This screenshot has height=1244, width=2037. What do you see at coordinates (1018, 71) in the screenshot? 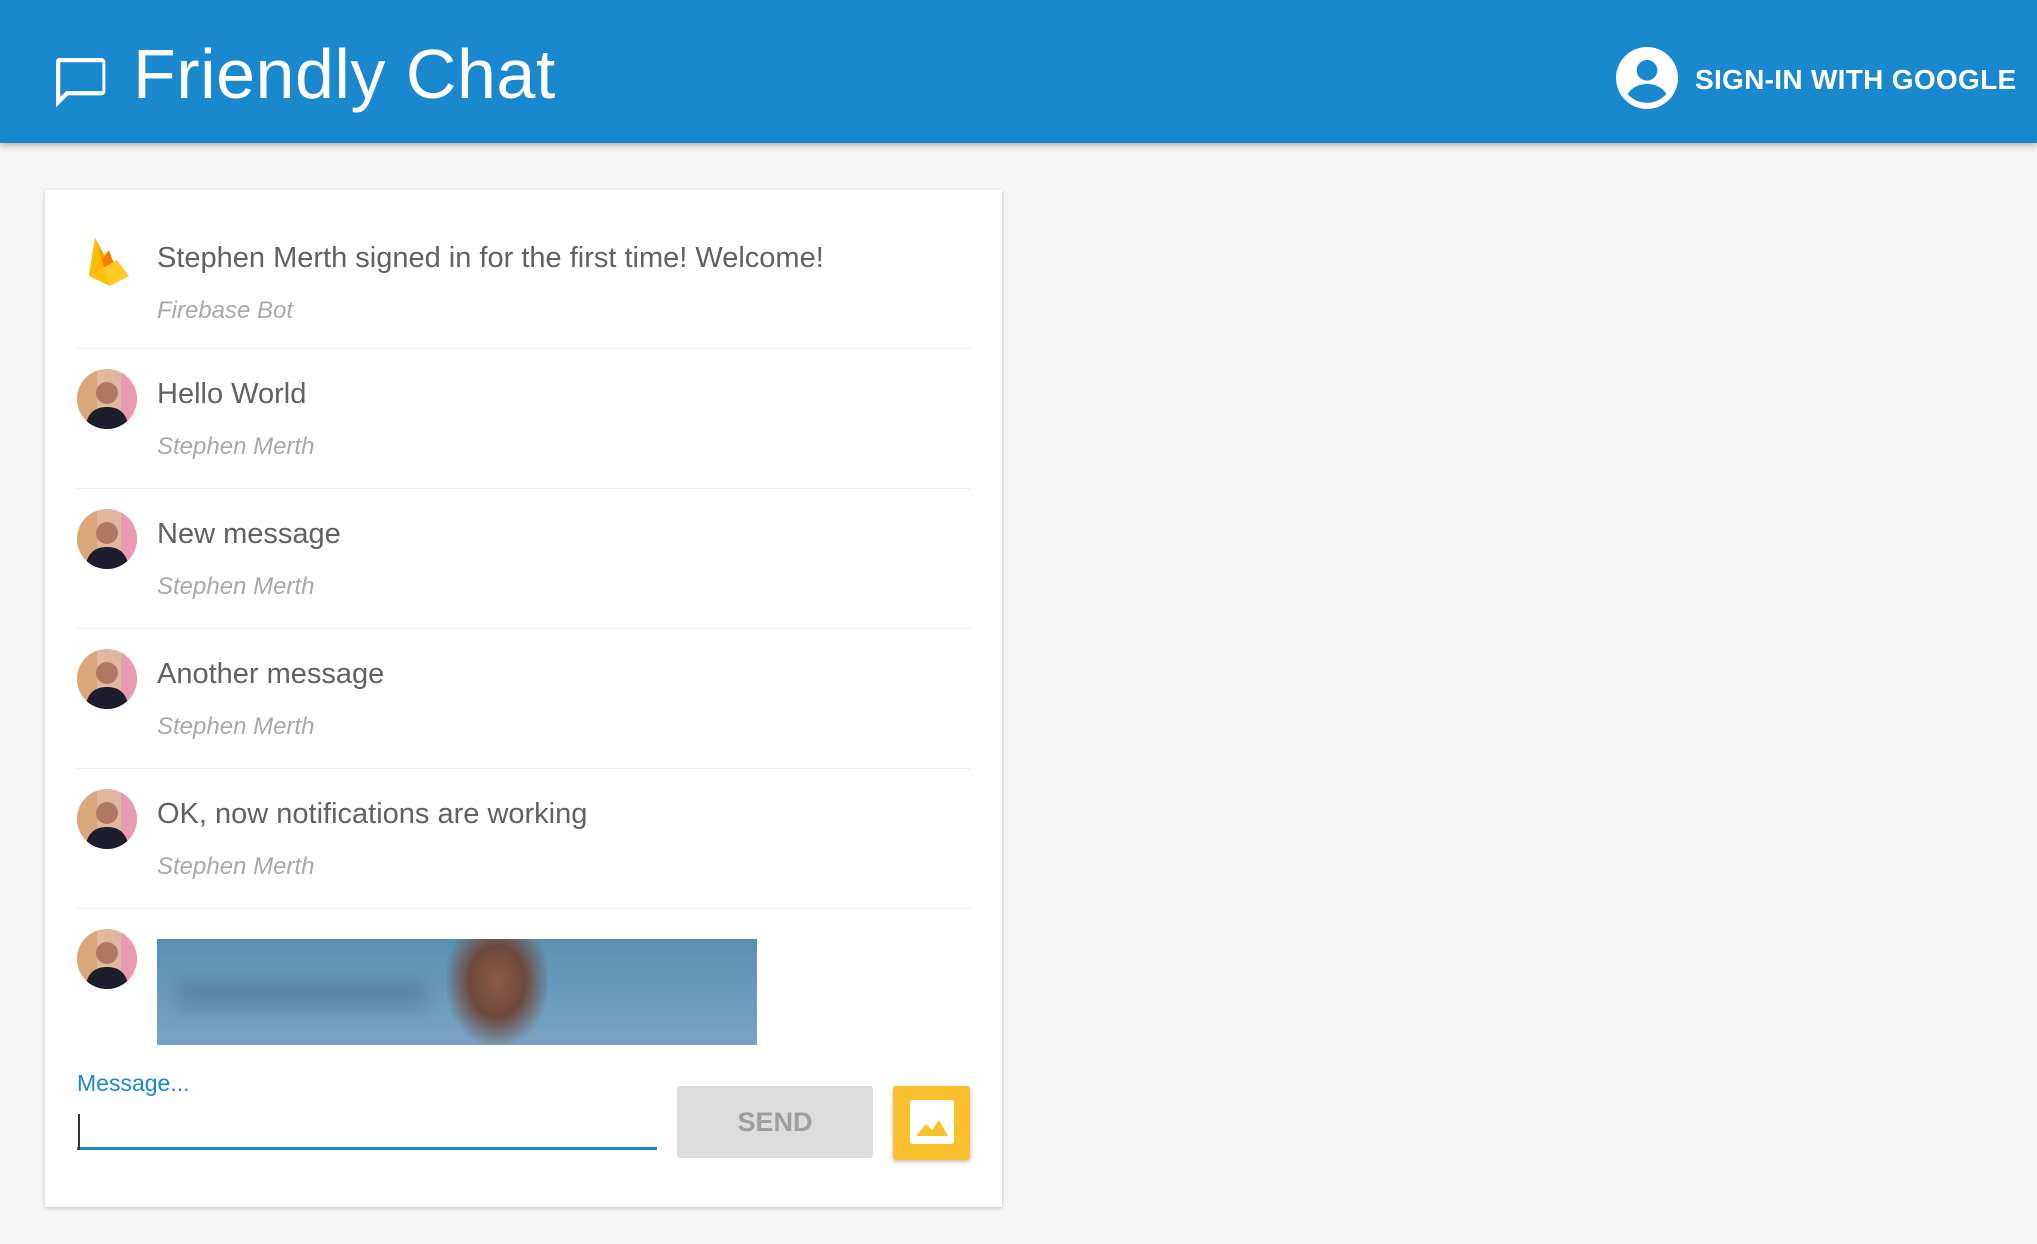
I see `app-header: Friendly Chat SIGN-IN WITH GOOGLE` at bounding box center [1018, 71].